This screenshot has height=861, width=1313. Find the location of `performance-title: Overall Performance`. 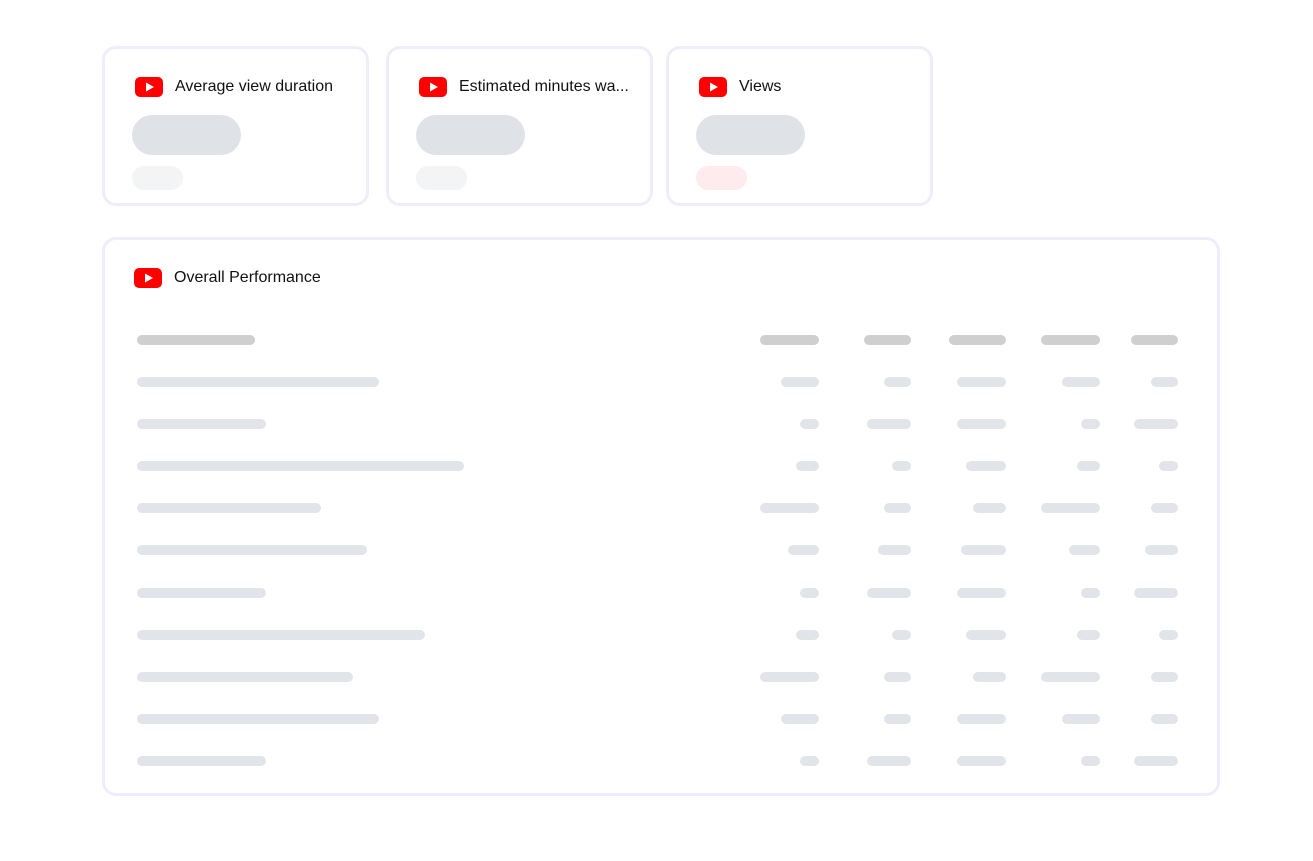

performance-title: Overall Performance is located at coordinates (247, 277).